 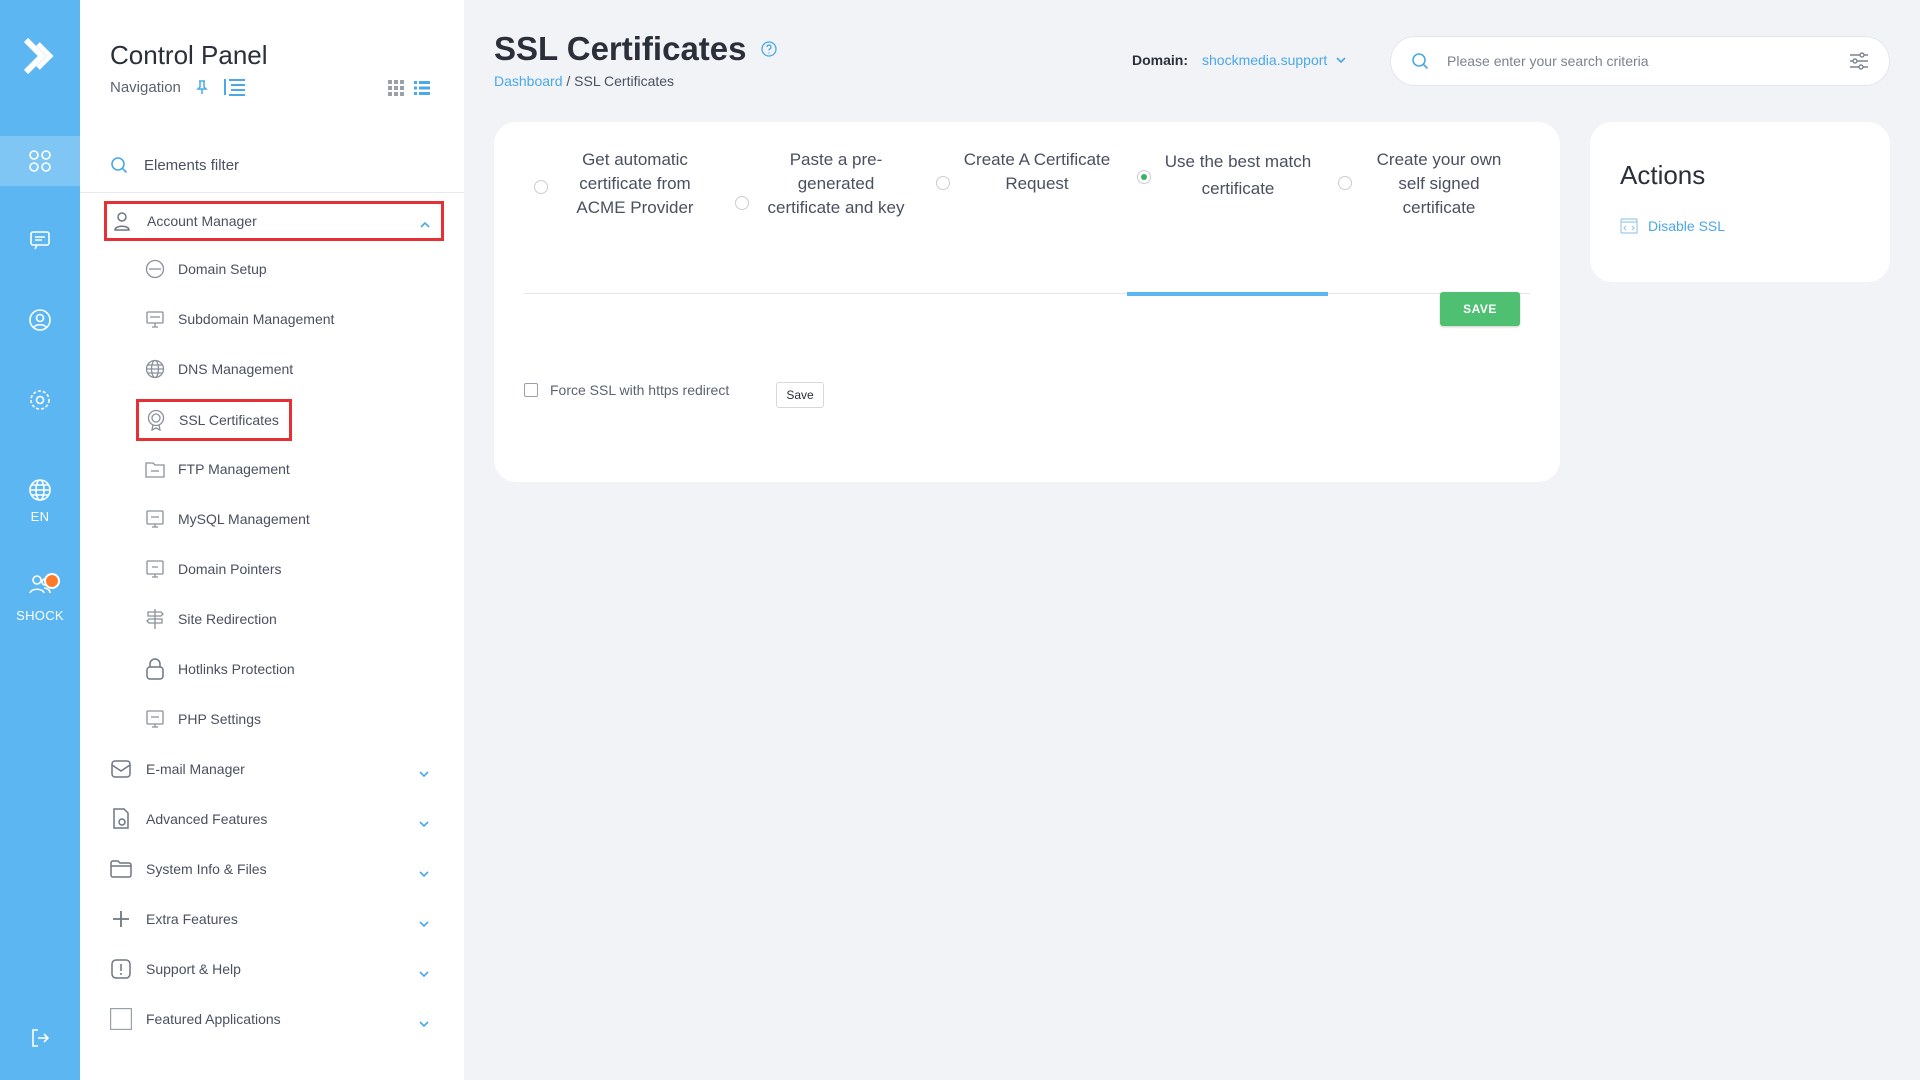 What do you see at coordinates (275, 919) in the screenshot?
I see `menu-extra-features: Extra Features` at bounding box center [275, 919].